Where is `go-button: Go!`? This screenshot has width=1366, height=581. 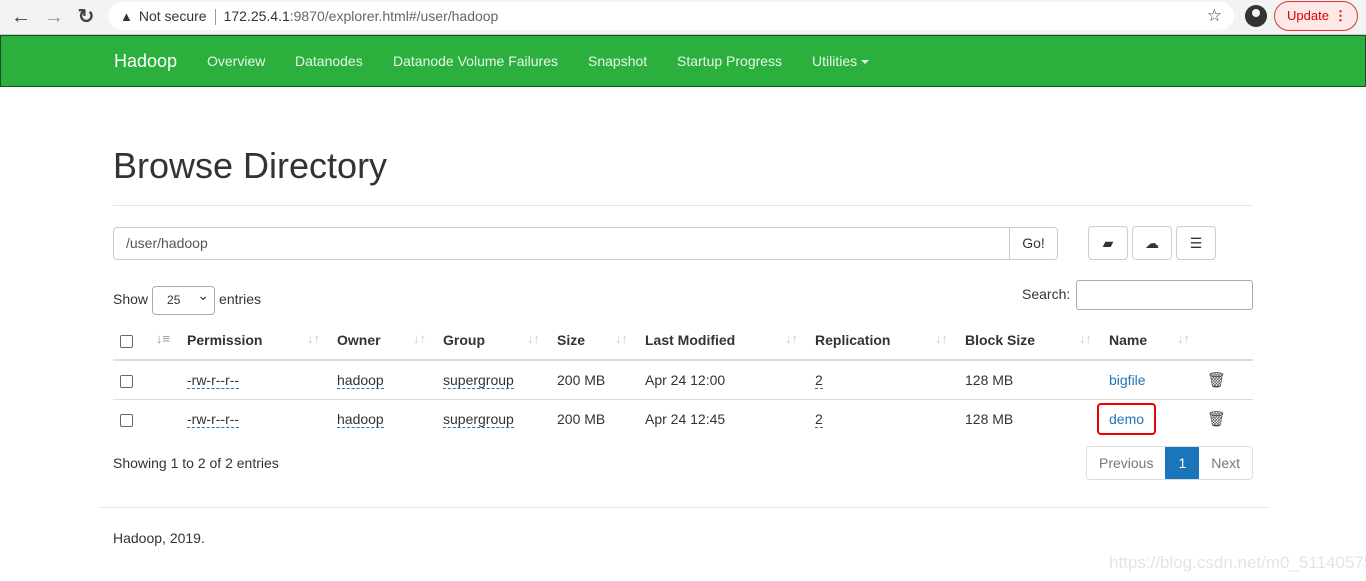
go-button: Go! is located at coordinates (1033, 243).